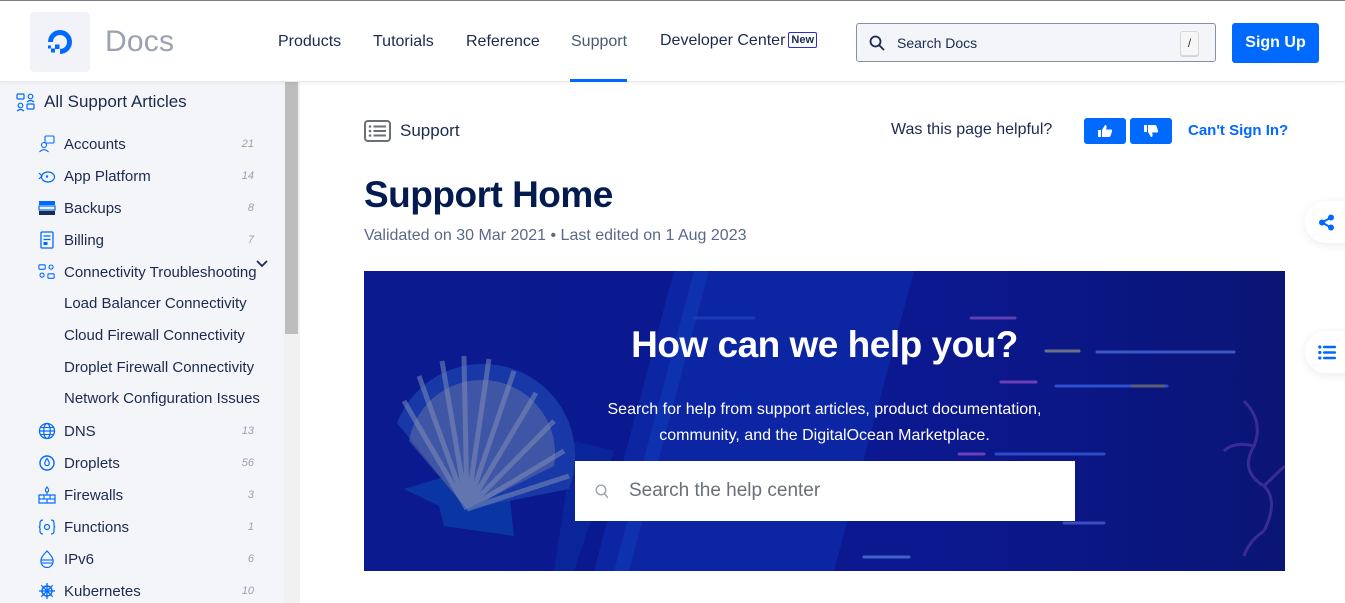  Describe the element at coordinates (47, 176) in the screenshot. I see `app-platform-icon` at that location.